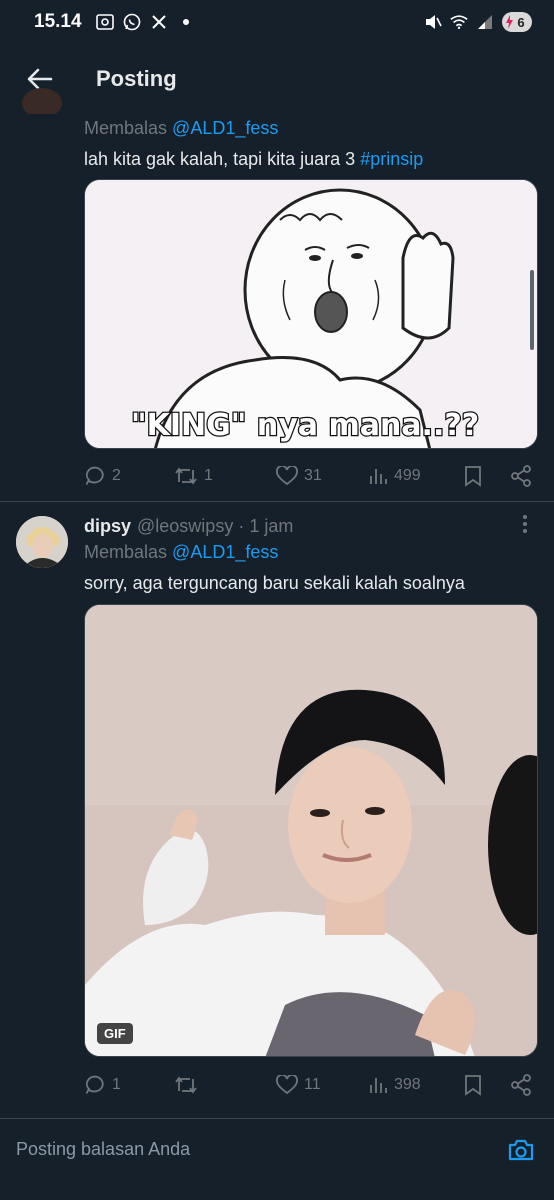 The image size is (554, 1200). Describe the element at coordinates (521, 22) in the screenshot. I see `battery-level: 6` at that location.